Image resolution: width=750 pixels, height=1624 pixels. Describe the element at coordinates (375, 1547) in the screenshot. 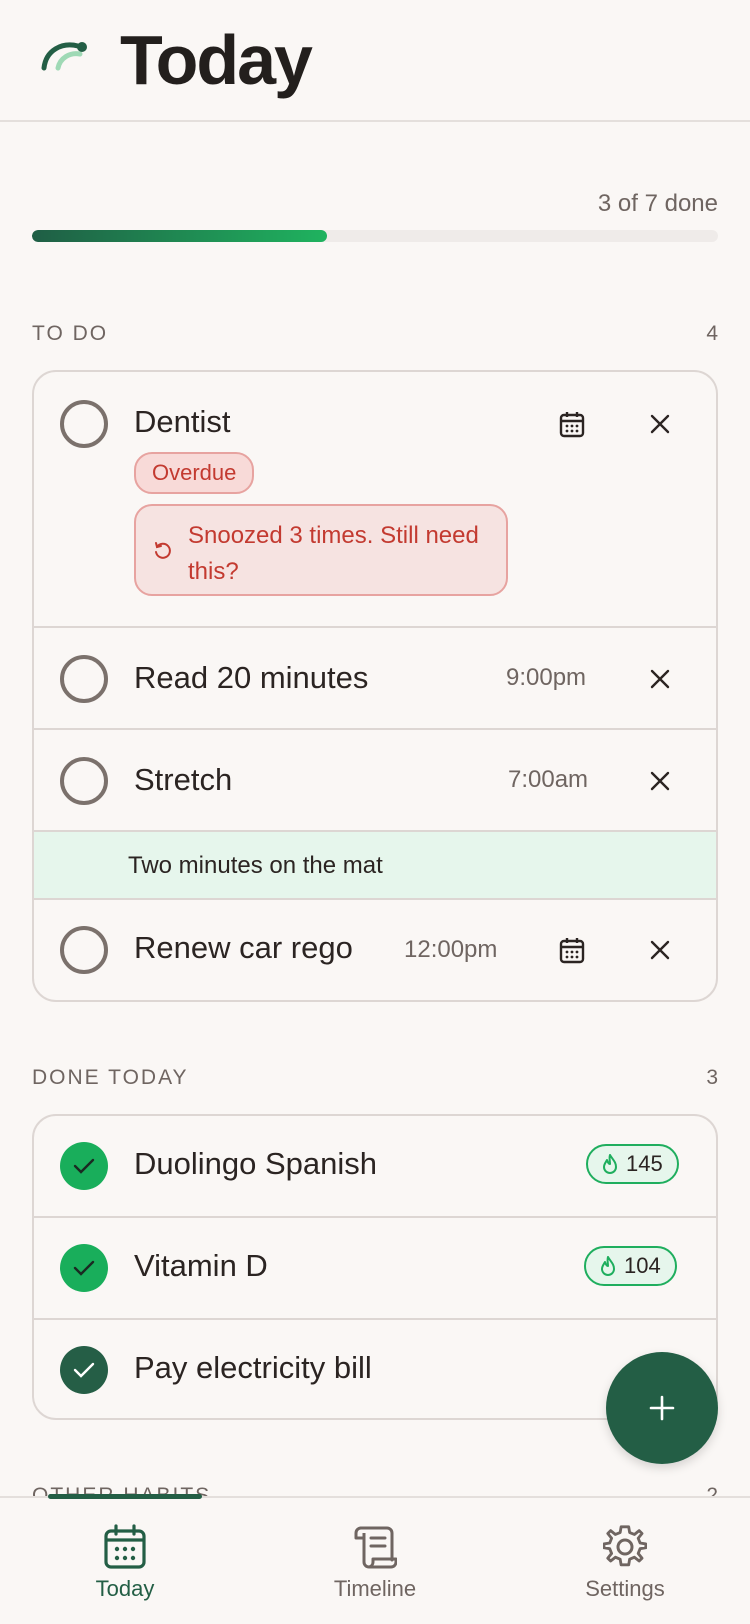

I see `scroll-icon` at that location.